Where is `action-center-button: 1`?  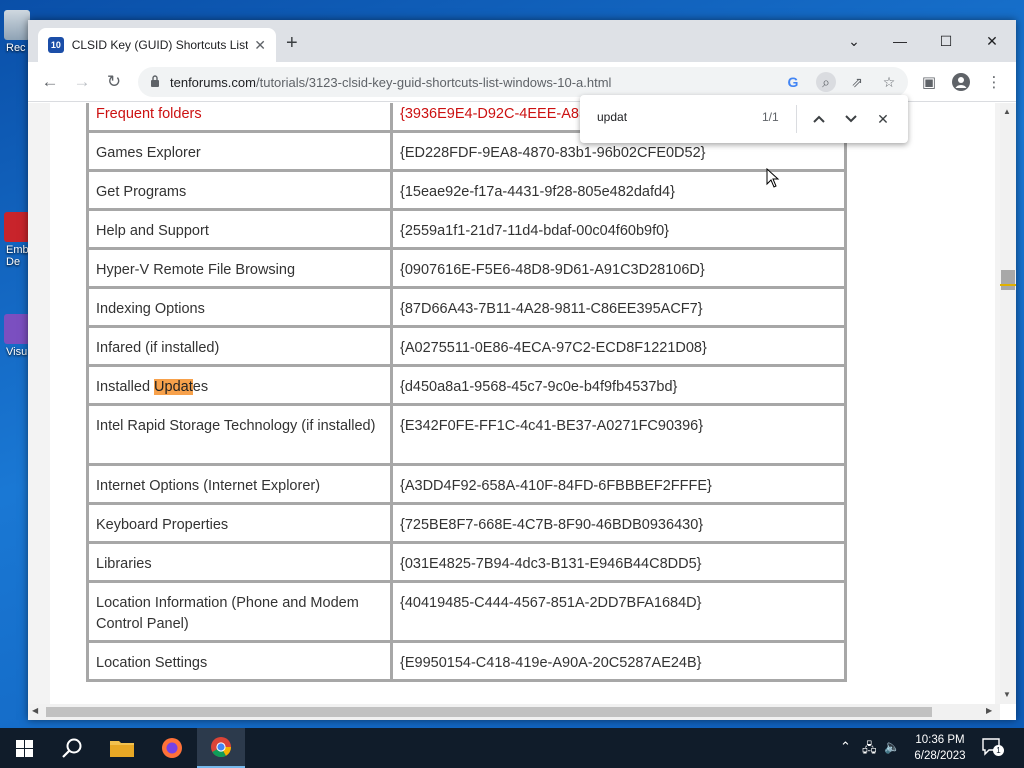 action-center-button: 1 is located at coordinates (993, 747).